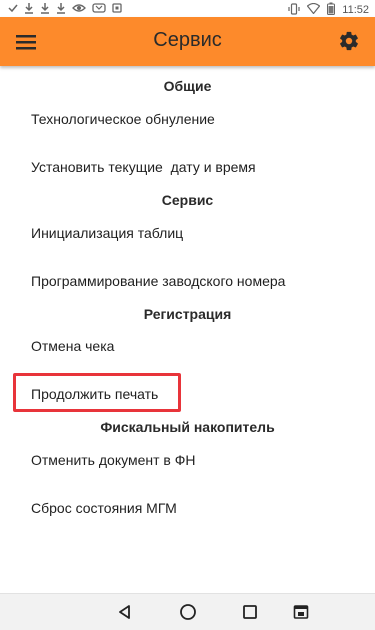 The width and height of the screenshot is (375, 630). I want to click on status-icons-left, so click(65, 8).